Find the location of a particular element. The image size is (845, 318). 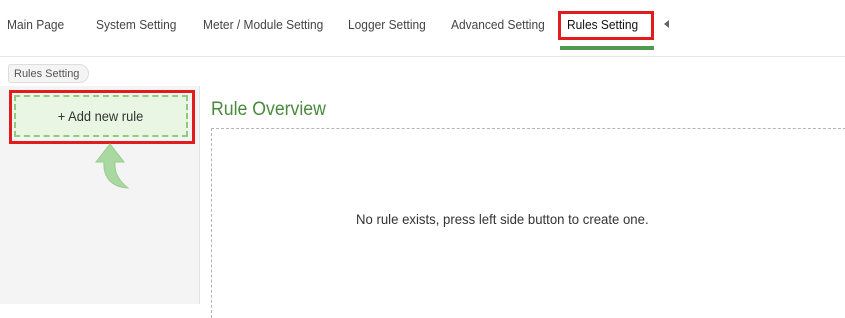

page-title: Rule Overview is located at coordinates (268, 109).